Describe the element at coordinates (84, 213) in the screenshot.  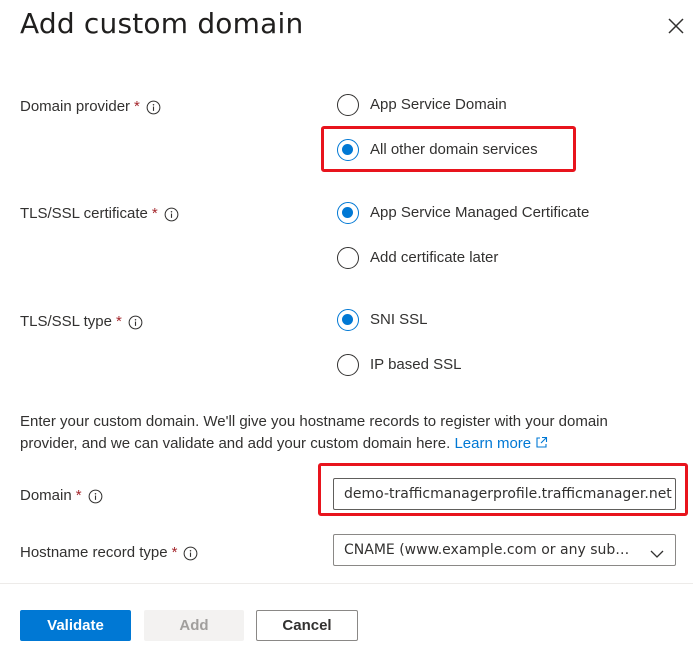
I see `tls-certificate-label-text: TLS/SSL certificate` at that location.